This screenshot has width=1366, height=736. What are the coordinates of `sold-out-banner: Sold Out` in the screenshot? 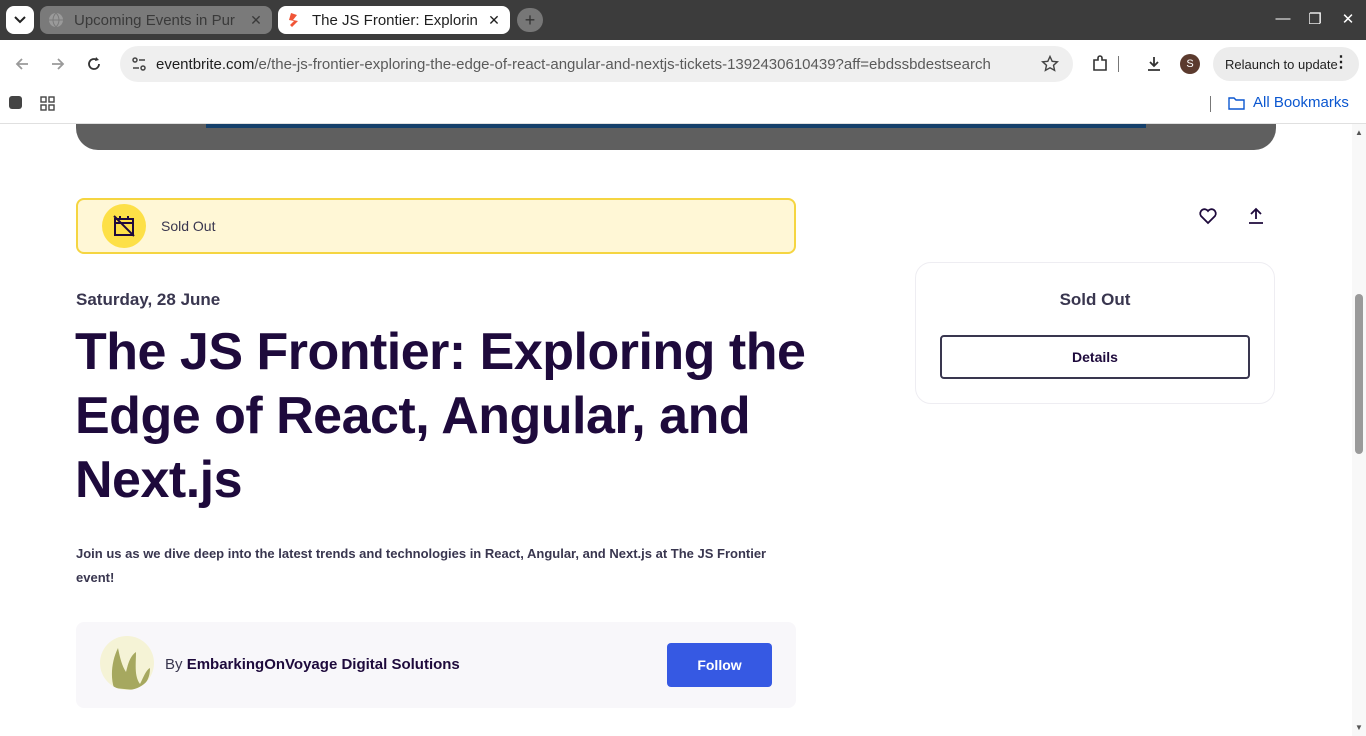 It's located at (436, 226).